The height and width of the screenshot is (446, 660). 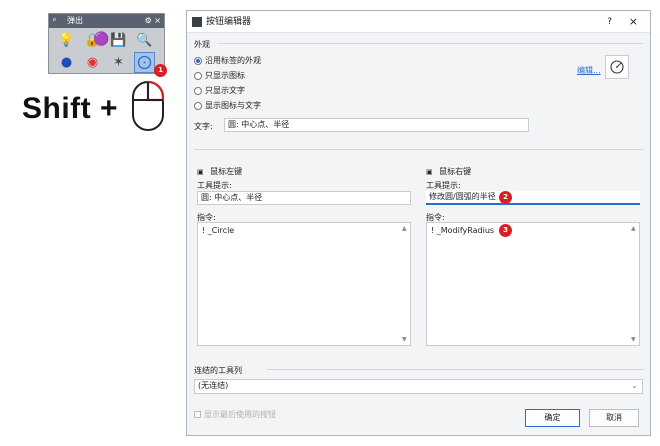 What do you see at coordinates (197, 414) in the screenshot?
I see `checkbox` at bounding box center [197, 414].